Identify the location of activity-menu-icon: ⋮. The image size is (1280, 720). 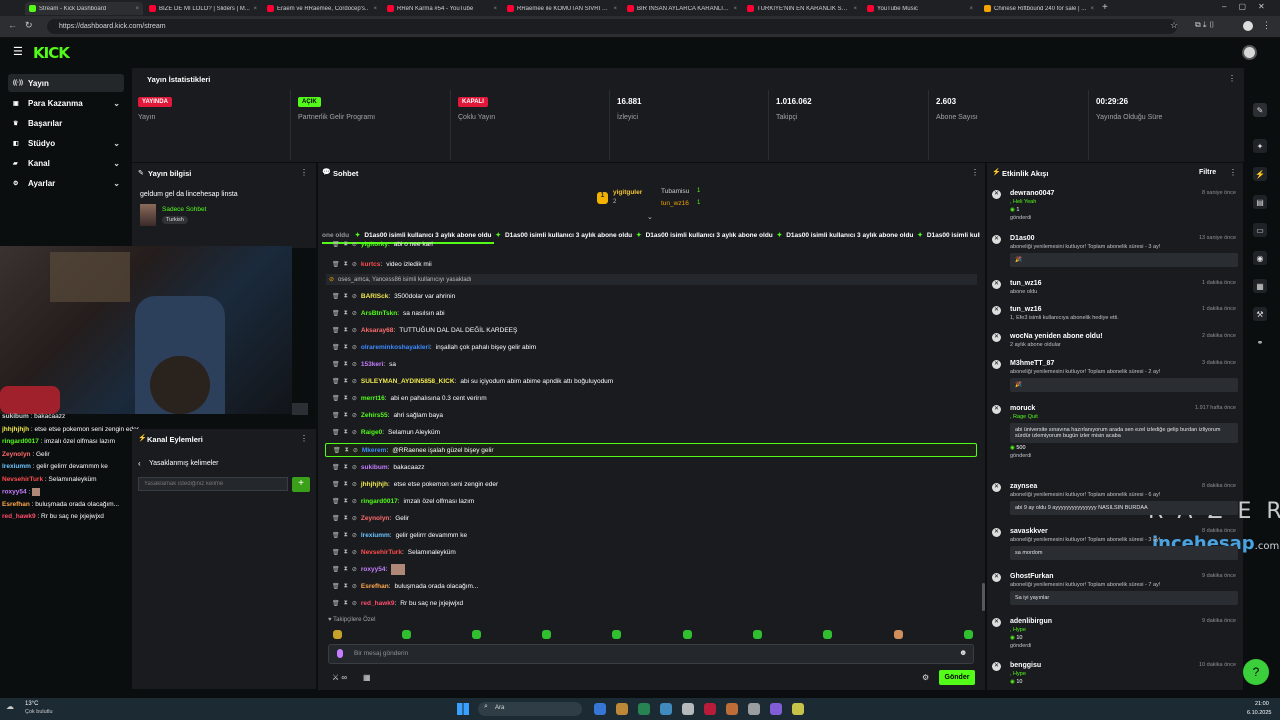
(1233, 172).